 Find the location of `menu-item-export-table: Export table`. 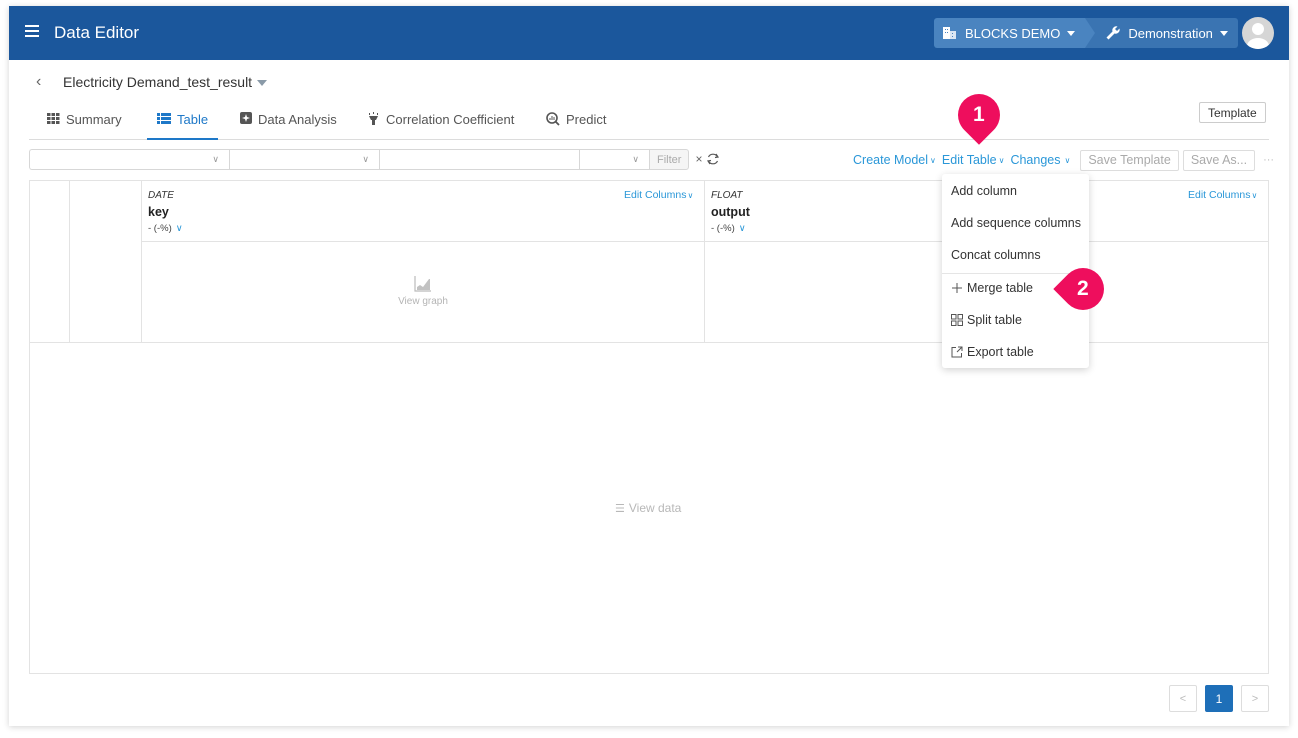

menu-item-export-table: Export table is located at coordinates (992, 352).